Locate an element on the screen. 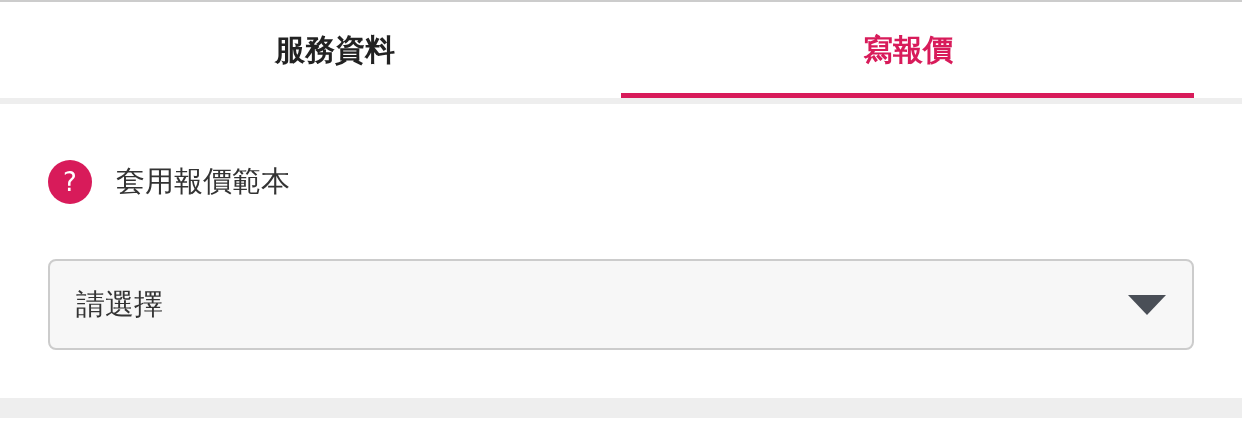 The height and width of the screenshot is (421, 1242). help-icon: ? is located at coordinates (70, 182).